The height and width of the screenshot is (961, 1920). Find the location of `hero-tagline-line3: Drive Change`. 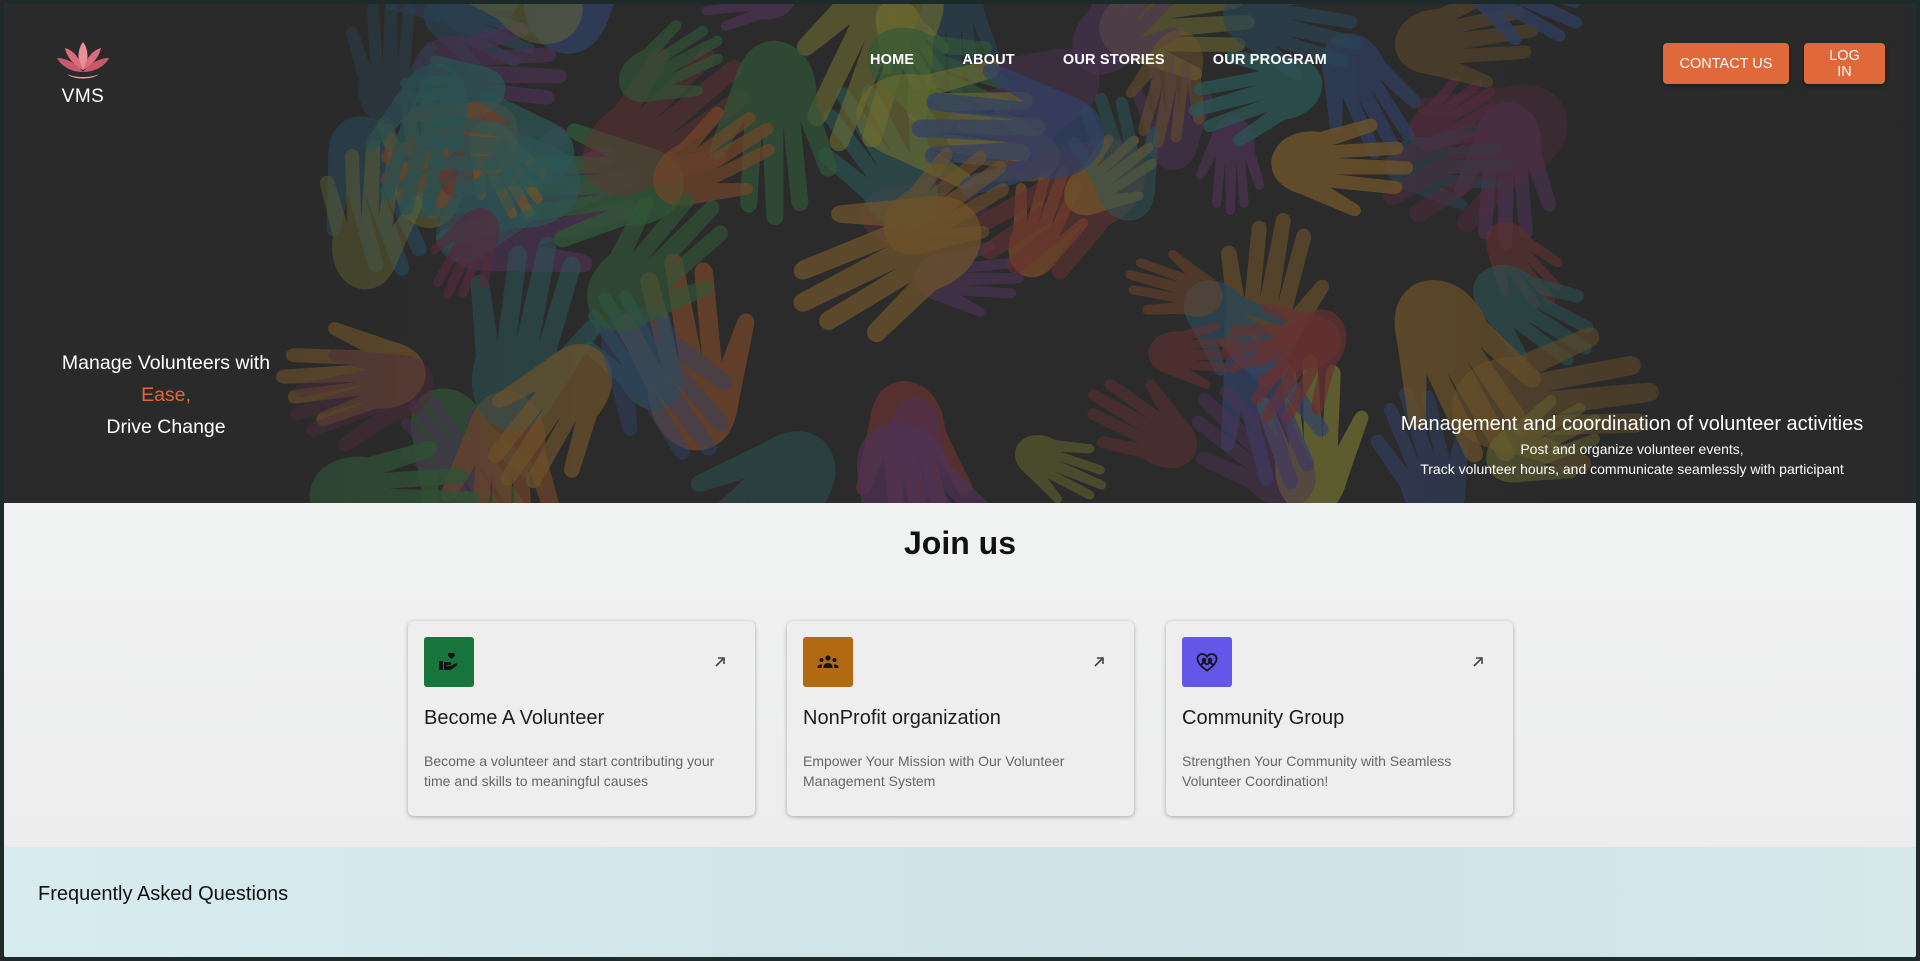

hero-tagline-line3: Drive Change is located at coordinates (166, 427).